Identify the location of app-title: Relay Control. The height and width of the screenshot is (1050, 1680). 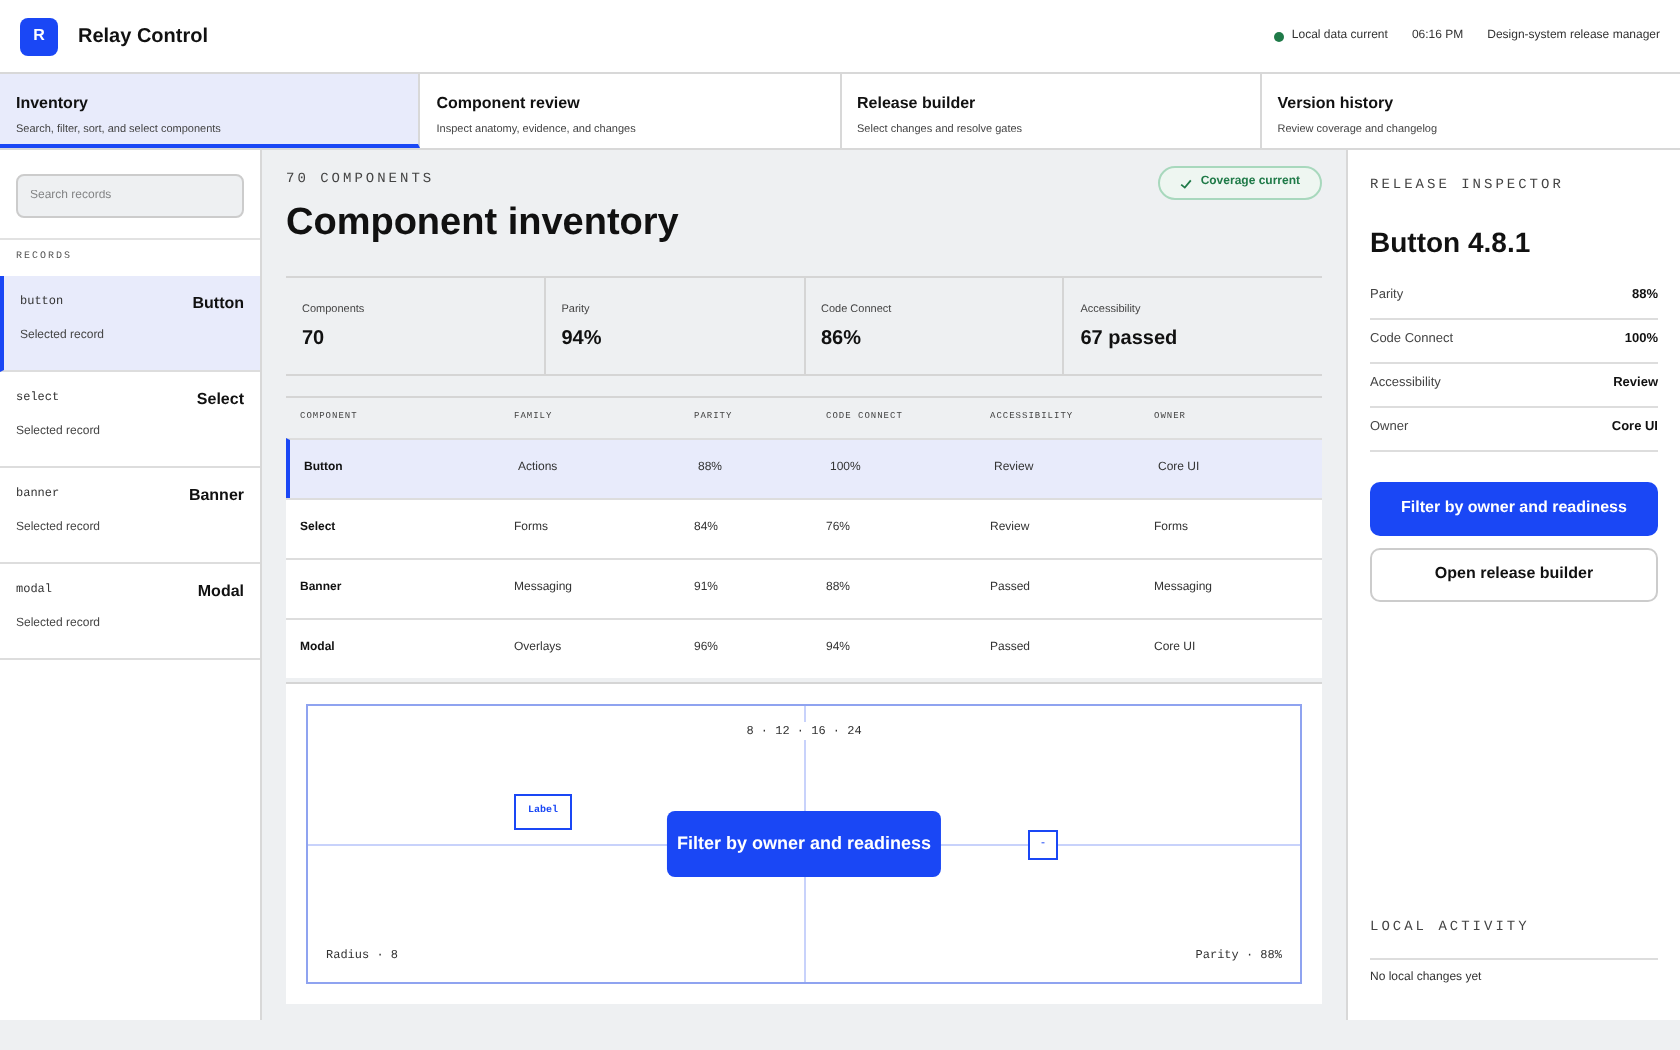
(143, 37).